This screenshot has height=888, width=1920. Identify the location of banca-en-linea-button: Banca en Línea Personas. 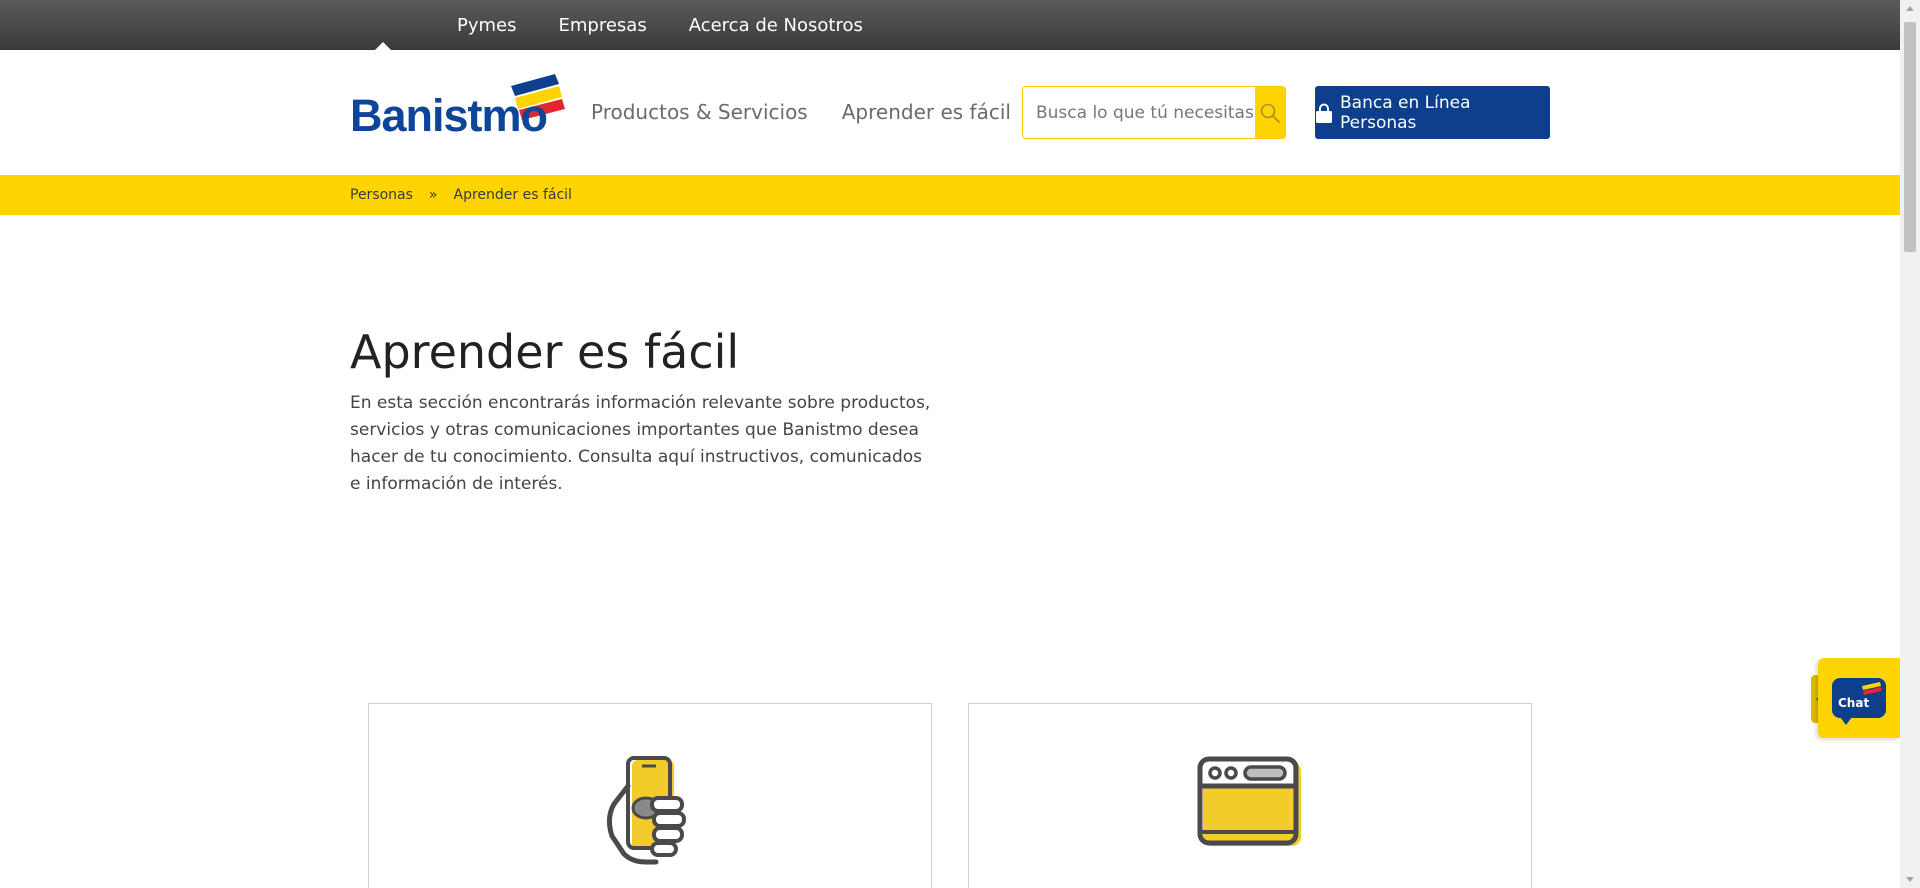
(1432, 112).